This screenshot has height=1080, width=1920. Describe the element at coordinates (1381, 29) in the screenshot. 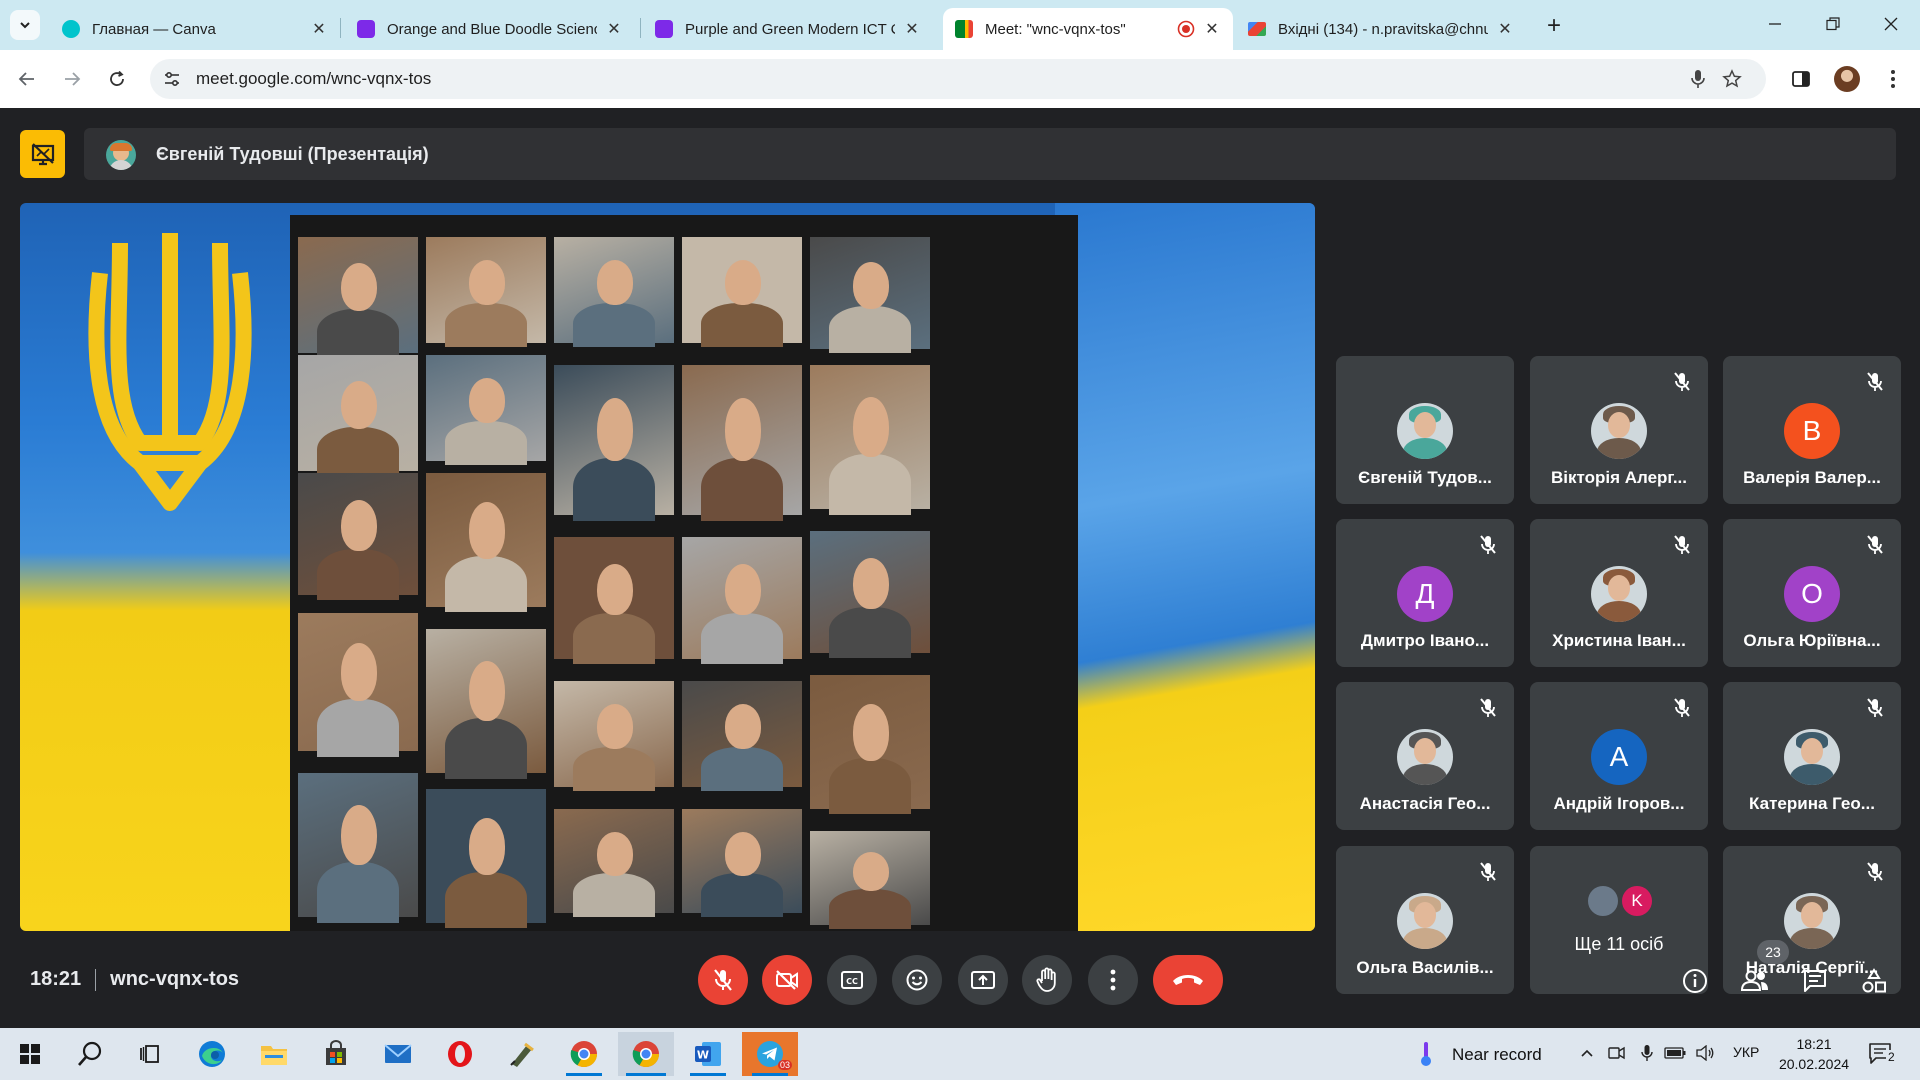

I see `browser-tab: Вхідні (134) - n.pravitska@chnu ✕` at that location.